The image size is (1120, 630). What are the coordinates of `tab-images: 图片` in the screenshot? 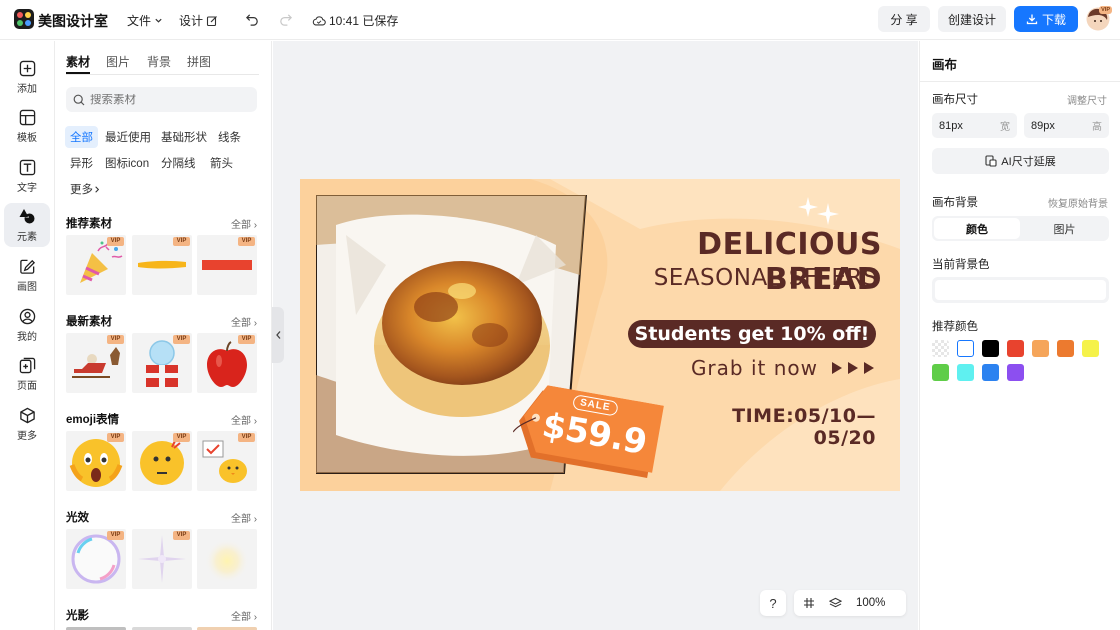 It's located at (118, 61).